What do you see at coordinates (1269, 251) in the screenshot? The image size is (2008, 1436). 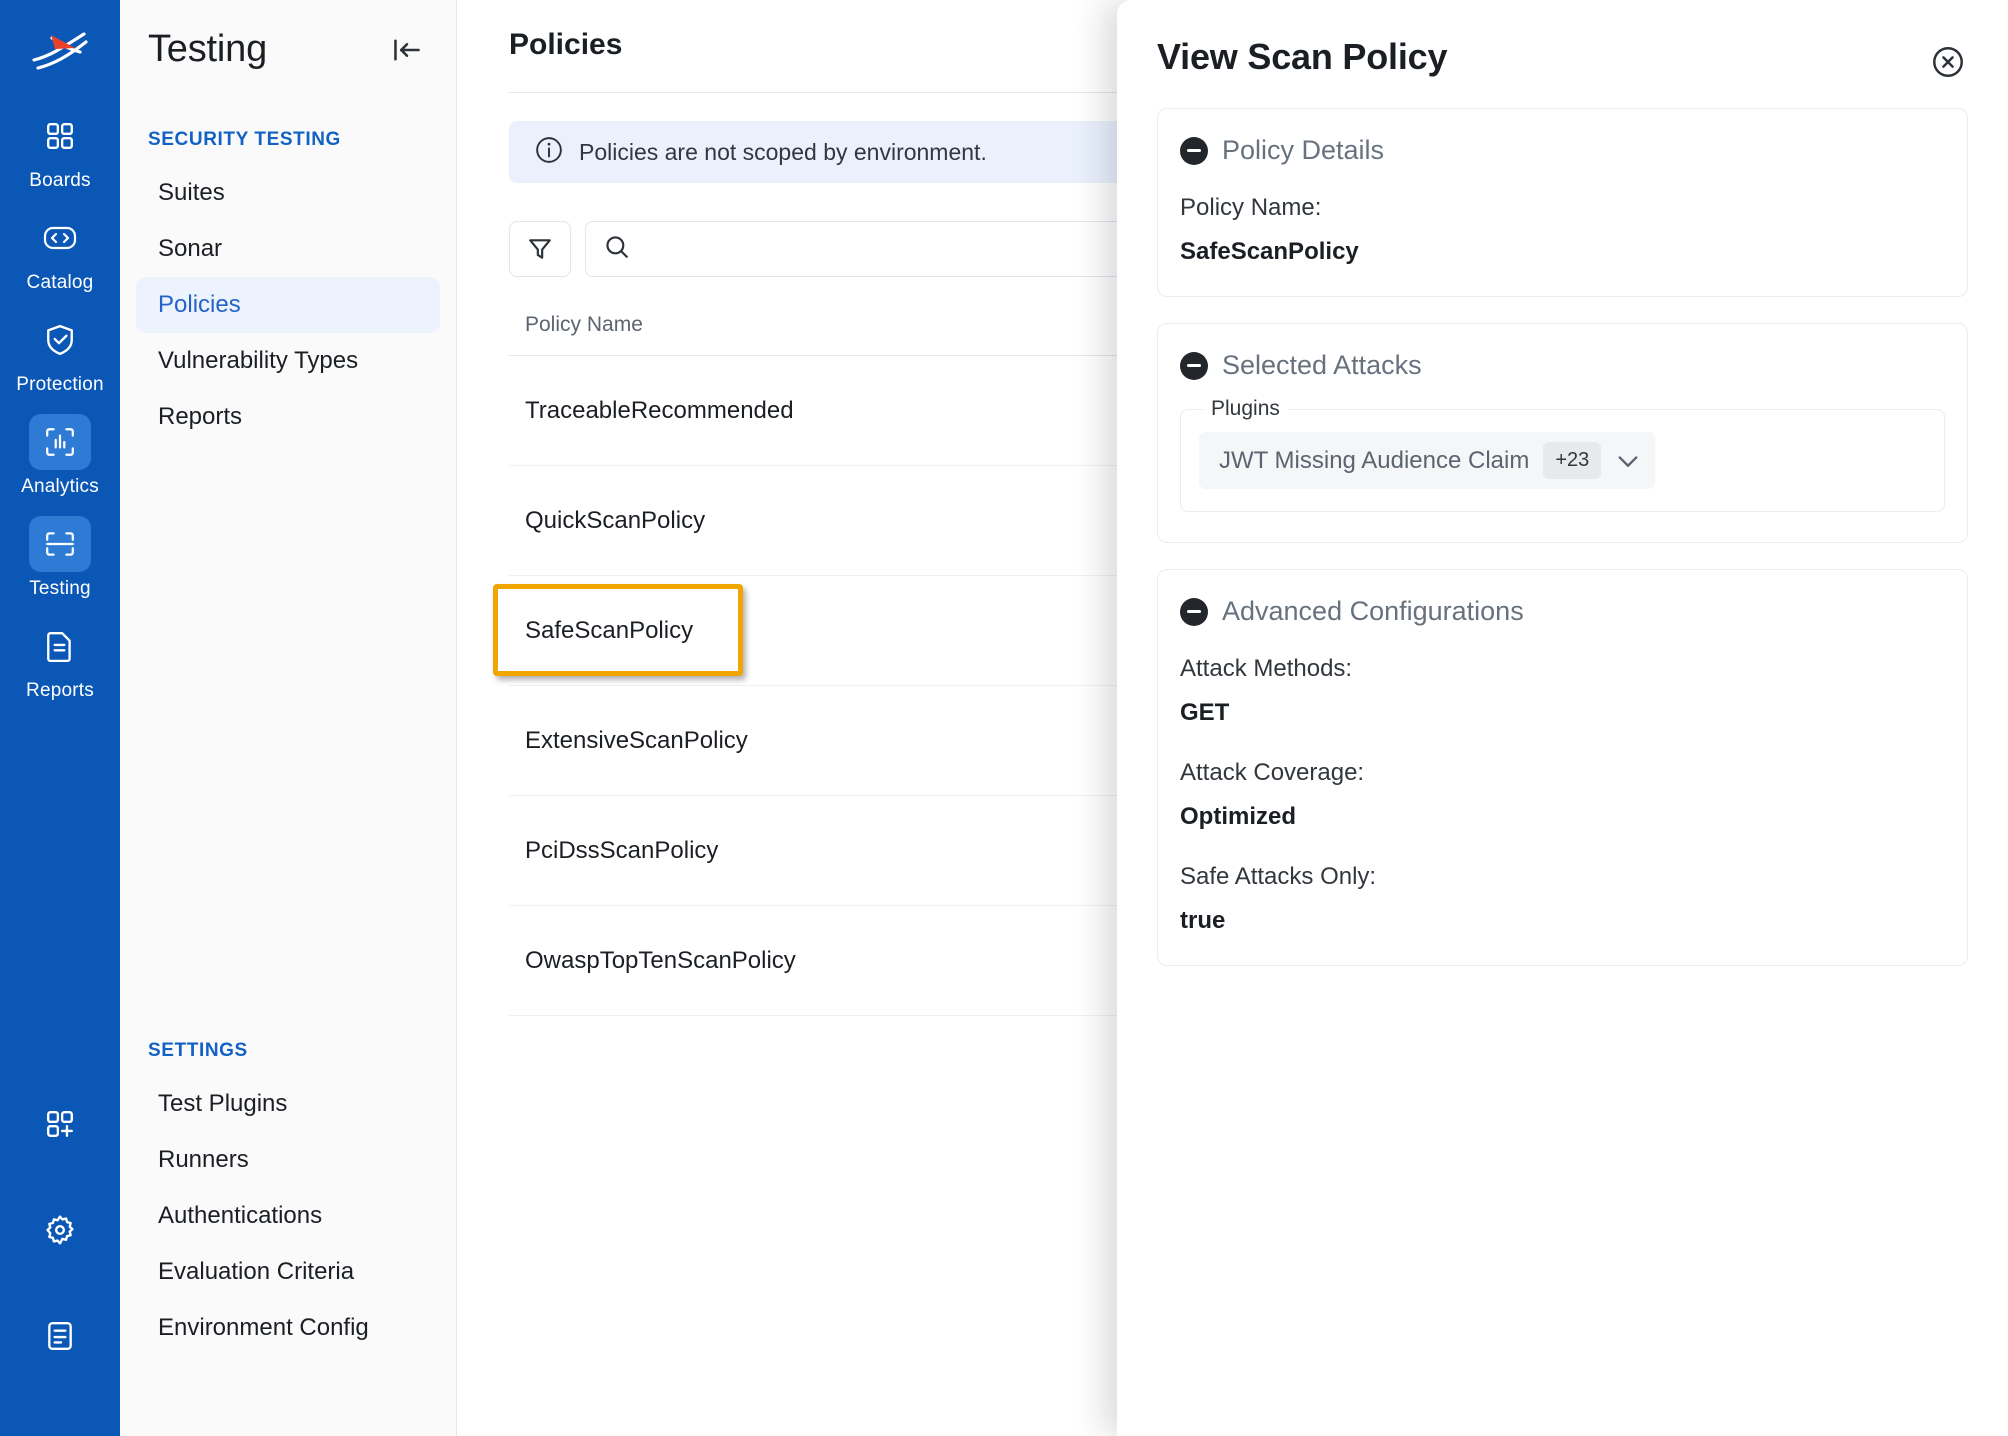 I see `field-value: SafeScanPolicy` at bounding box center [1269, 251].